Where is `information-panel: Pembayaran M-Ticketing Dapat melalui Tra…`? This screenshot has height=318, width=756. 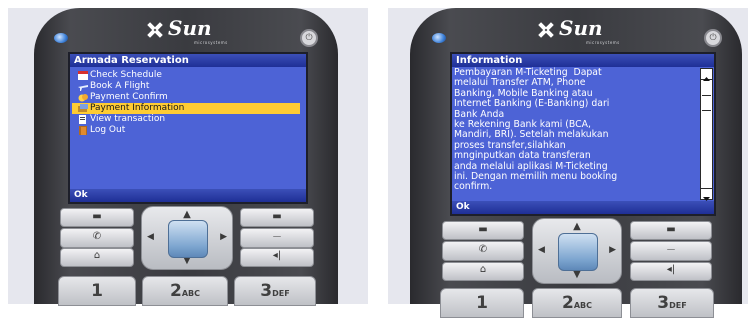
information-panel: Pembayaran M-Ticketing Dapat melalui Tra… is located at coordinates (583, 134).